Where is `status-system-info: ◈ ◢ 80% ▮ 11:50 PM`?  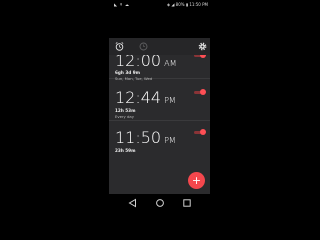 status-system-info: ◈ ◢ 80% ▮ 11:50 PM is located at coordinates (187, 5).